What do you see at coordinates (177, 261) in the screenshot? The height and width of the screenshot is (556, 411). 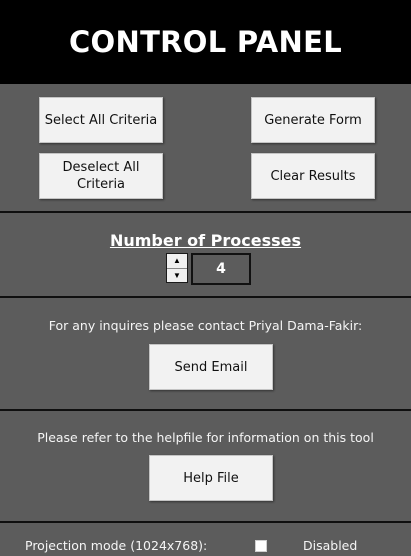 I see `spin-up-icon: ▲` at bounding box center [177, 261].